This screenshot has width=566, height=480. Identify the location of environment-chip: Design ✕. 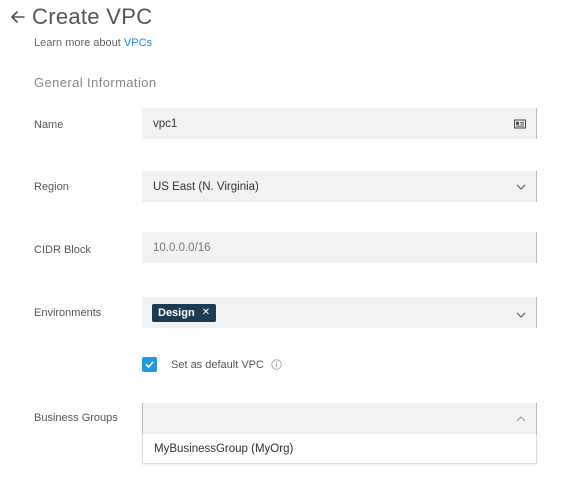
(184, 312).